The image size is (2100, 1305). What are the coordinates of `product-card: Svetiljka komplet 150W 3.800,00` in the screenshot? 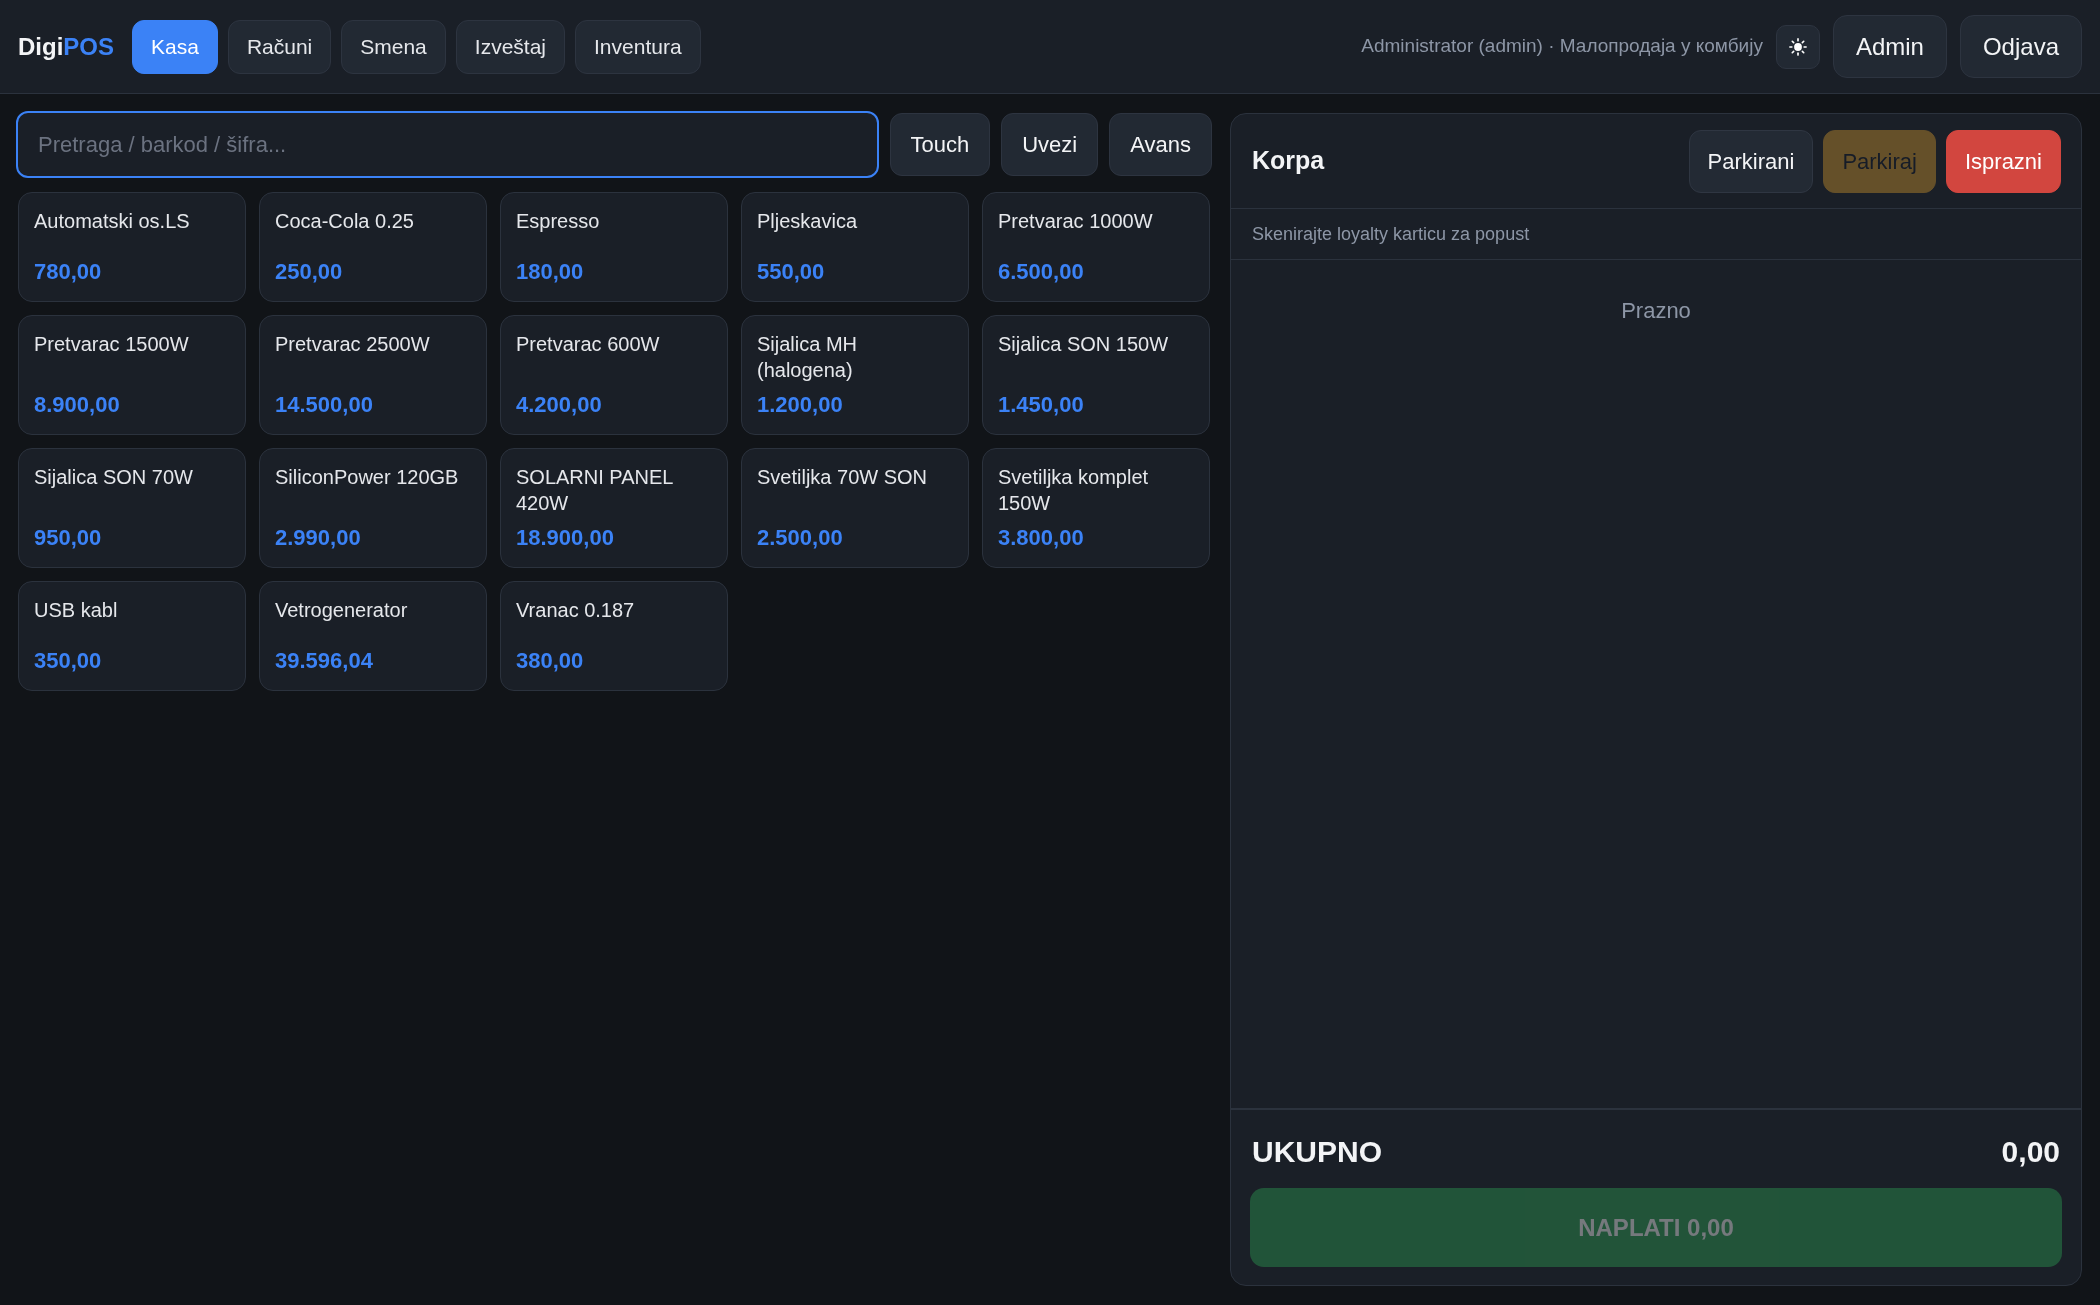 It's located at (1096, 508).